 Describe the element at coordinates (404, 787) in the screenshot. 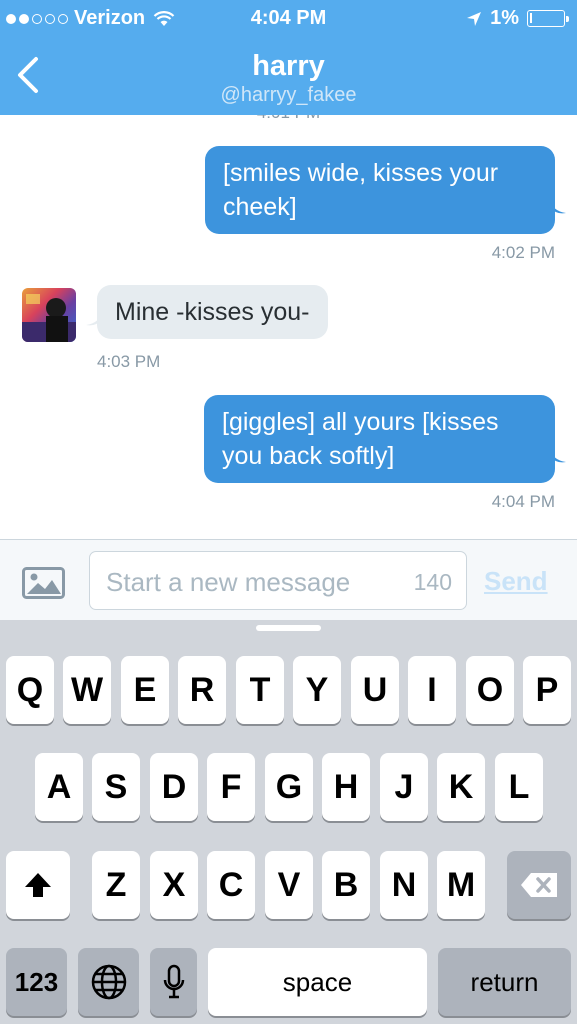

I see `key-j: J` at that location.